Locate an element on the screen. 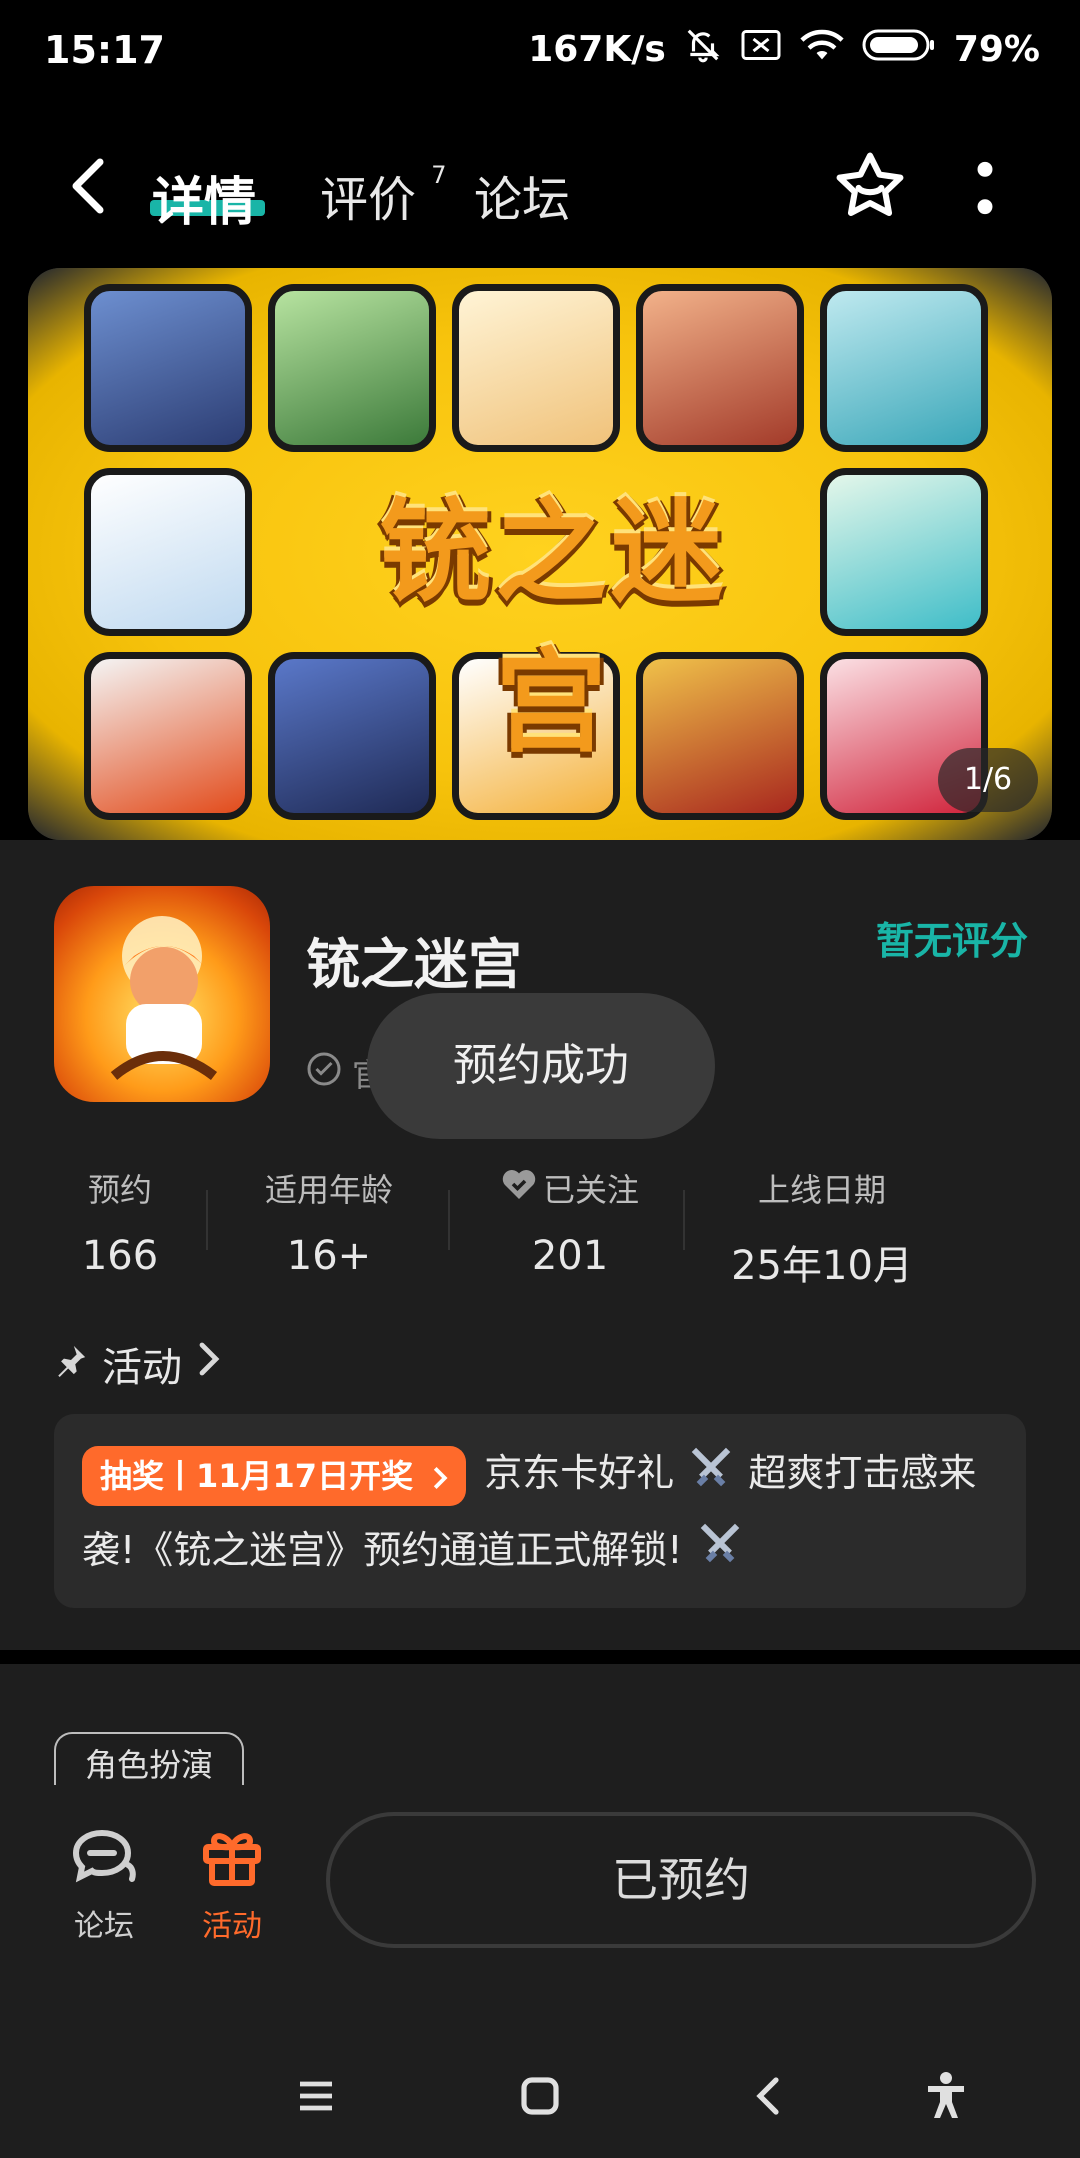  tab-details: 详情 is located at coordinates (204, 197).